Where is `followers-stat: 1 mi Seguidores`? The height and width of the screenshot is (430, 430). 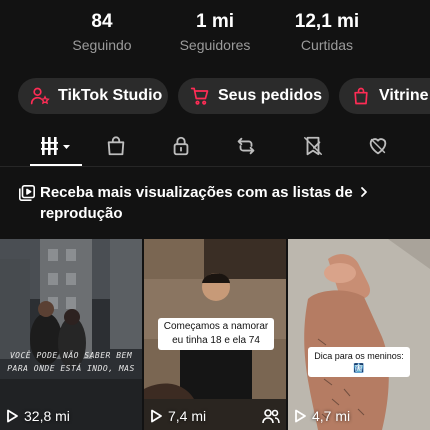 followers-stat: 1 mi Seguidores is located at coordinates (215, 32).